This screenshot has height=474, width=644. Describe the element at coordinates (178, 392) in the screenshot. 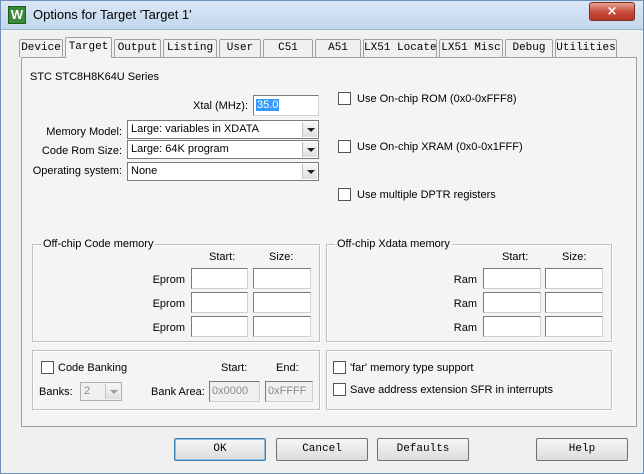

I see `bank-area-label: Bank Area:` at that location.